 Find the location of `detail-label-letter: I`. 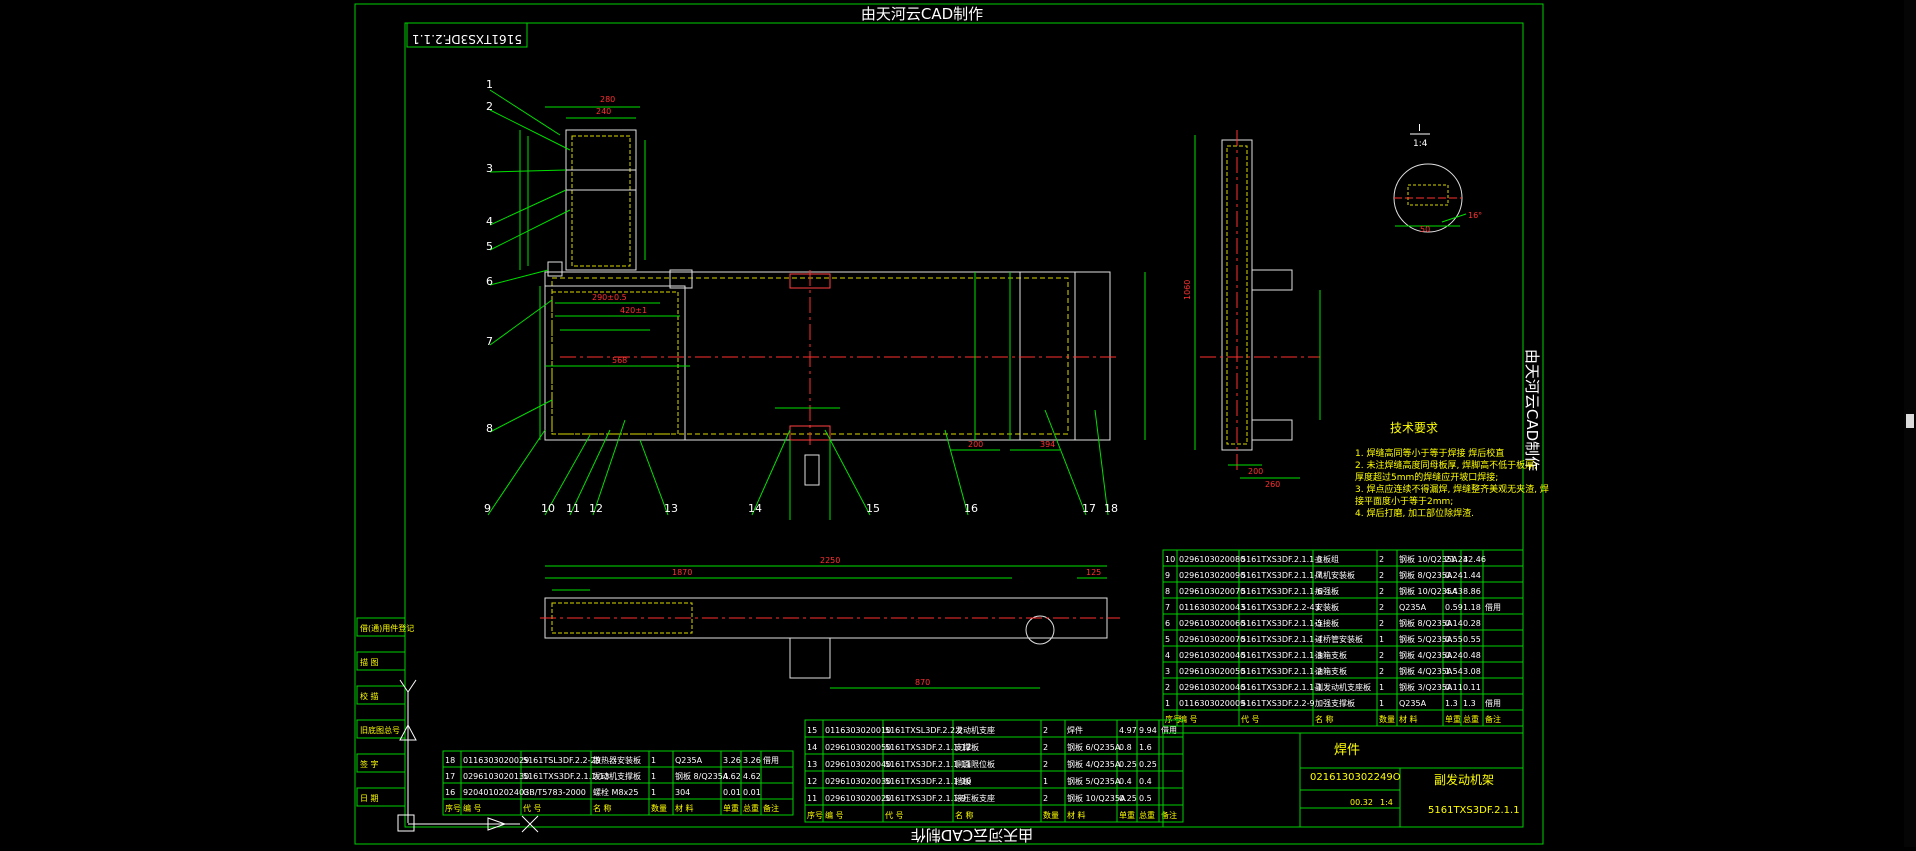

detail-label-letter: I is located at coordinates (1419, 128).